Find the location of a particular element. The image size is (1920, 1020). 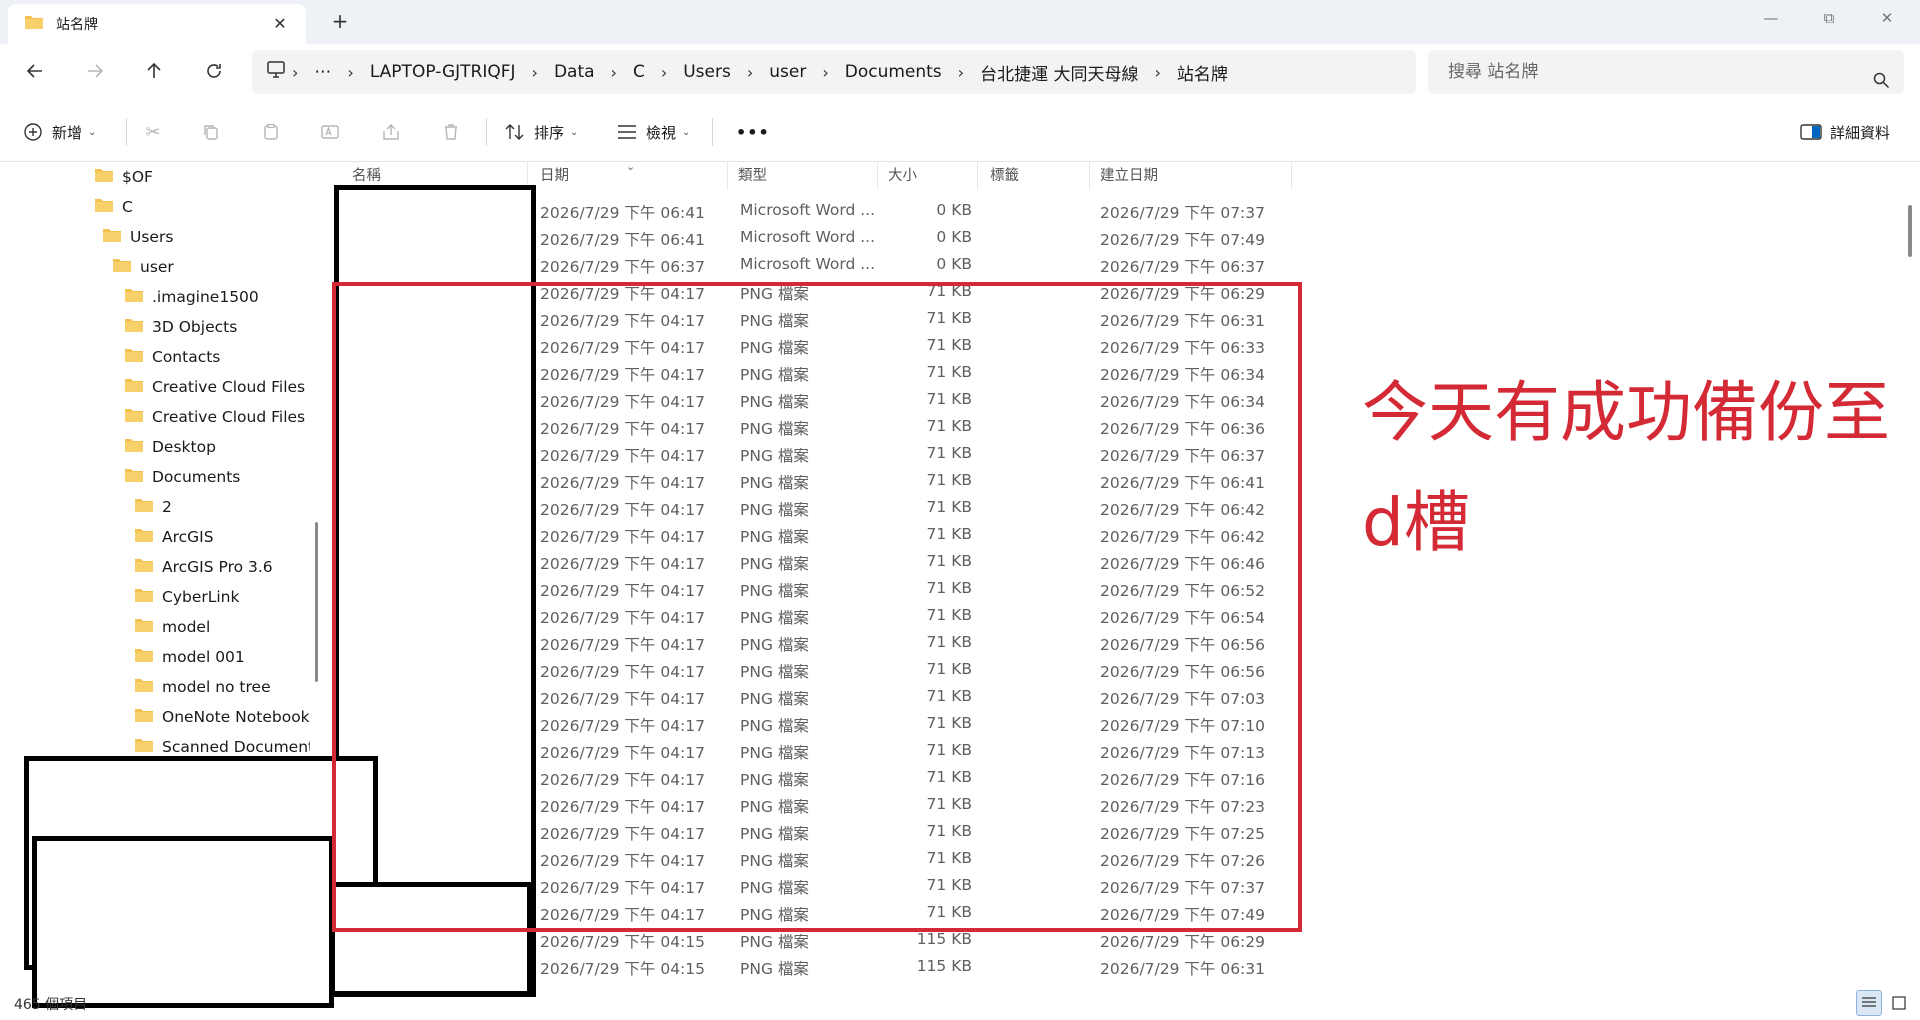

copy-button is located at coordinates (211, 132).